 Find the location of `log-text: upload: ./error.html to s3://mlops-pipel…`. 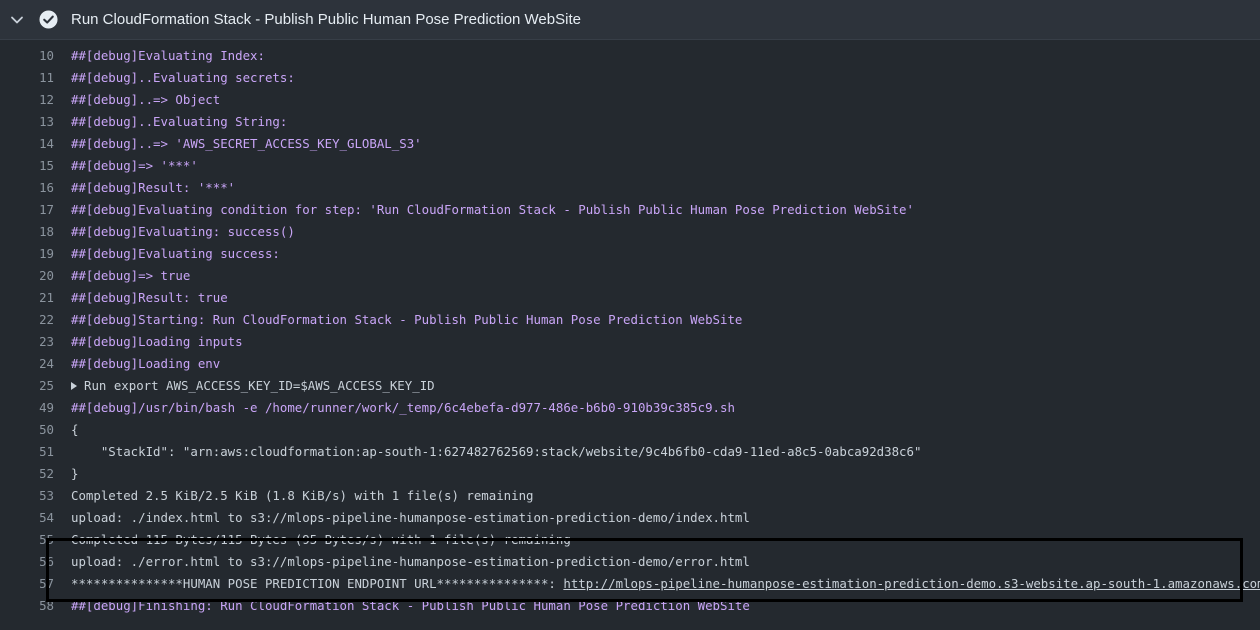

log-text: upload: ./error.html to s3://mlops-pipel… is located at coordinates (410, 561).